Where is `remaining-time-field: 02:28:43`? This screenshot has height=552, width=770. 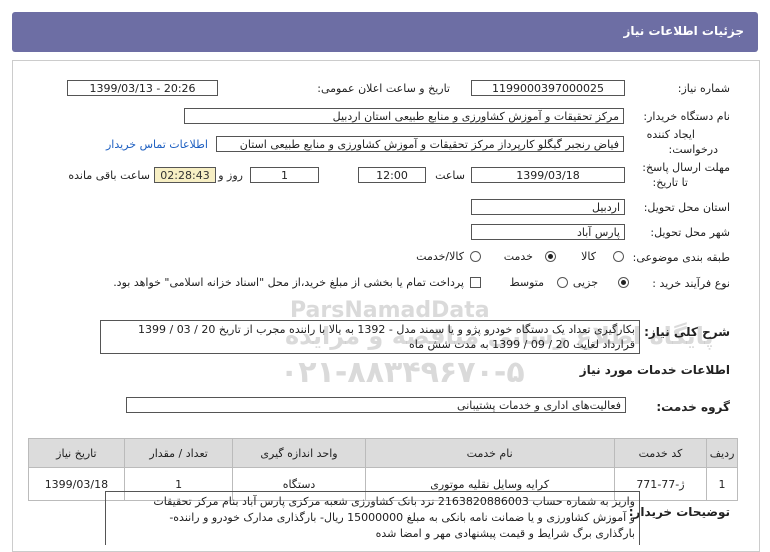
remaining-time-field: 02:28:43 is located at coordinates (185, 175).